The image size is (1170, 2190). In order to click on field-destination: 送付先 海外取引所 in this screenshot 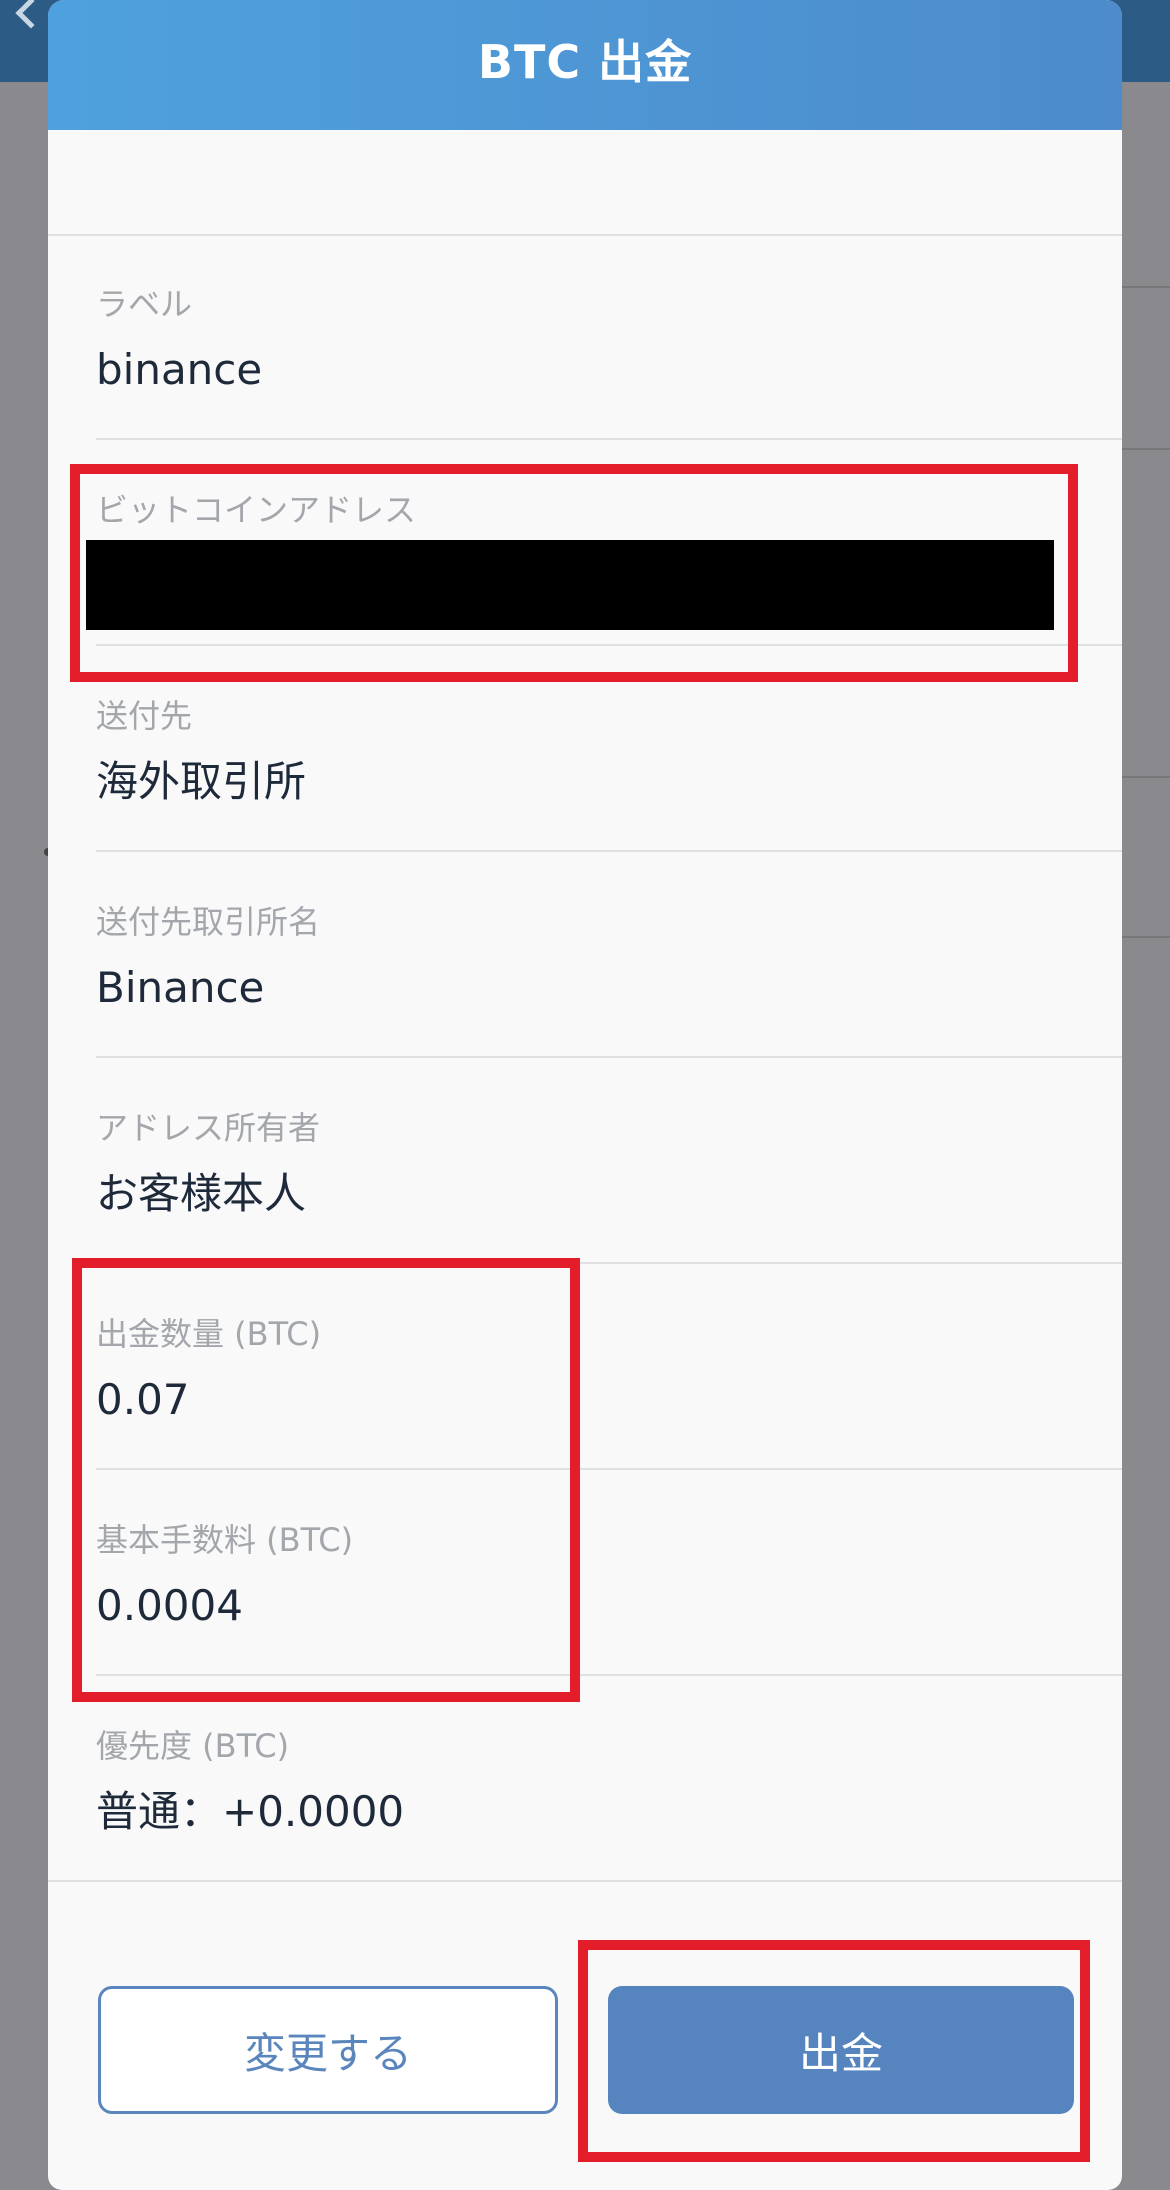, I will do `click(609, 774)`.